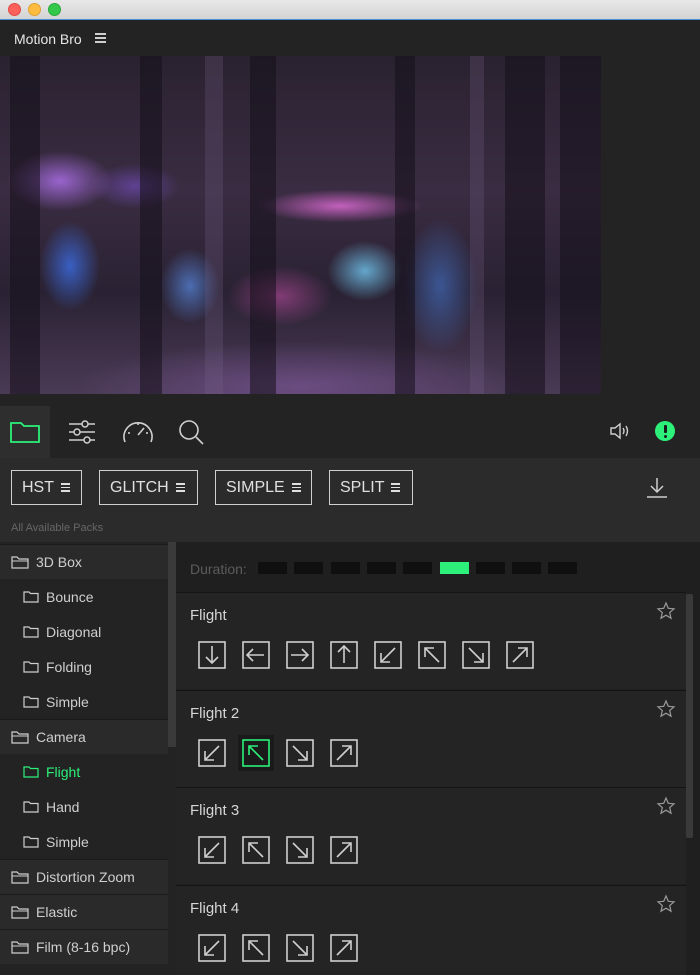 The height and width of the screenshot is (975, 700). What do you see at coordinates (84, 561) in the screenshot?
I see `sidebar-item: 3D Box` at bounding box center [84, 561].